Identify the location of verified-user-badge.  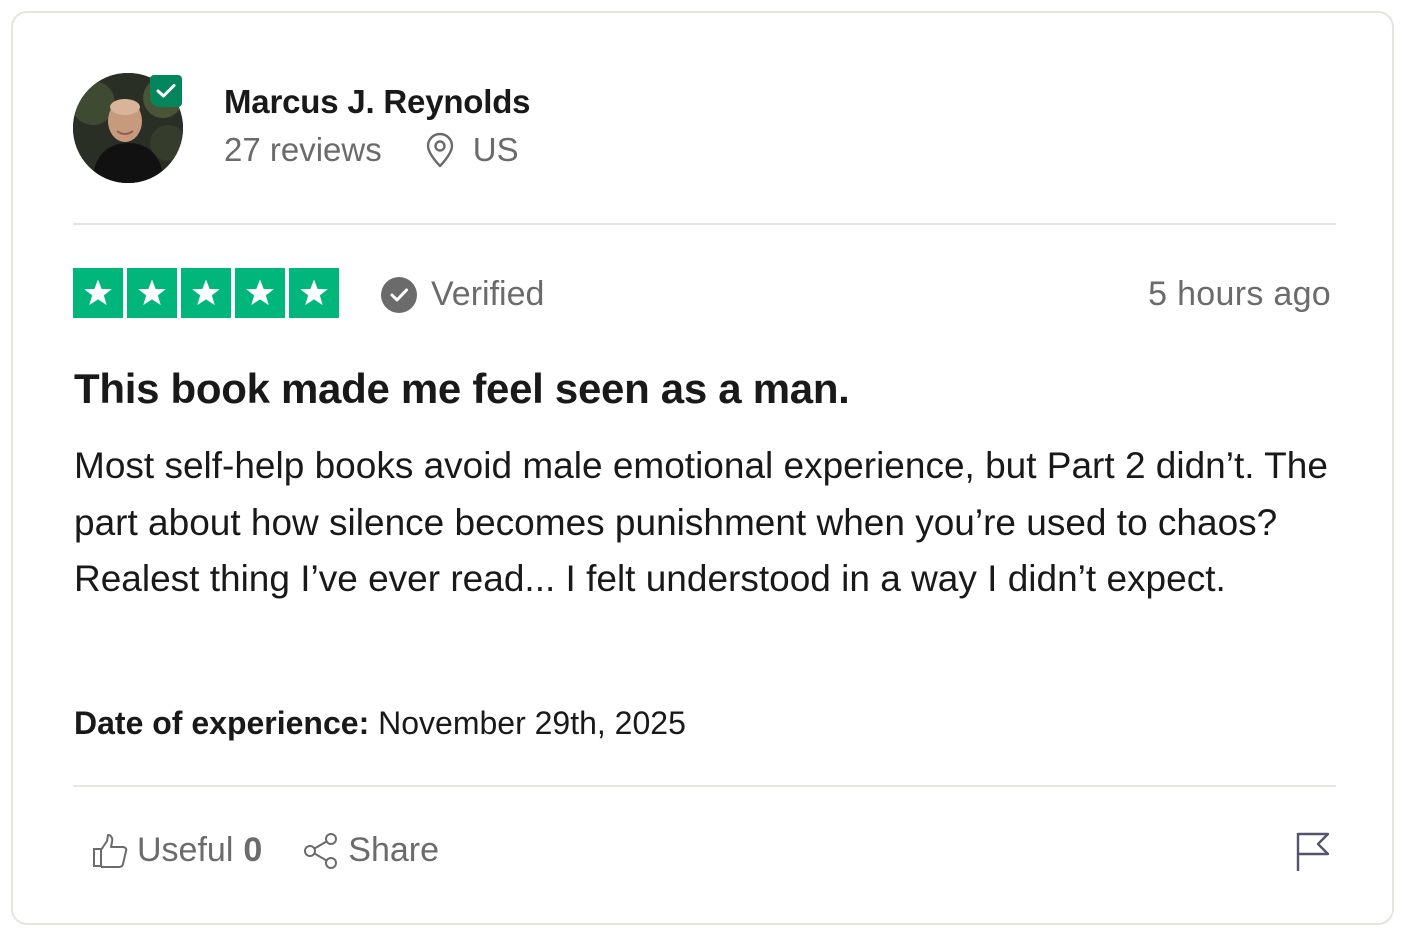
(166, 91).